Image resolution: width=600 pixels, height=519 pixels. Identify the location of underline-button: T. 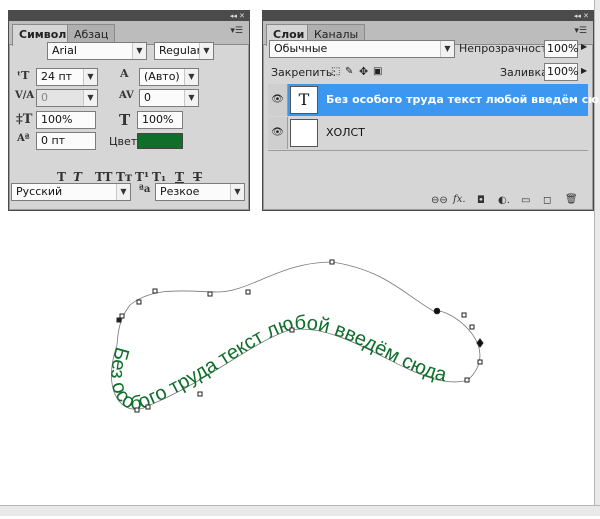
(179, 177).